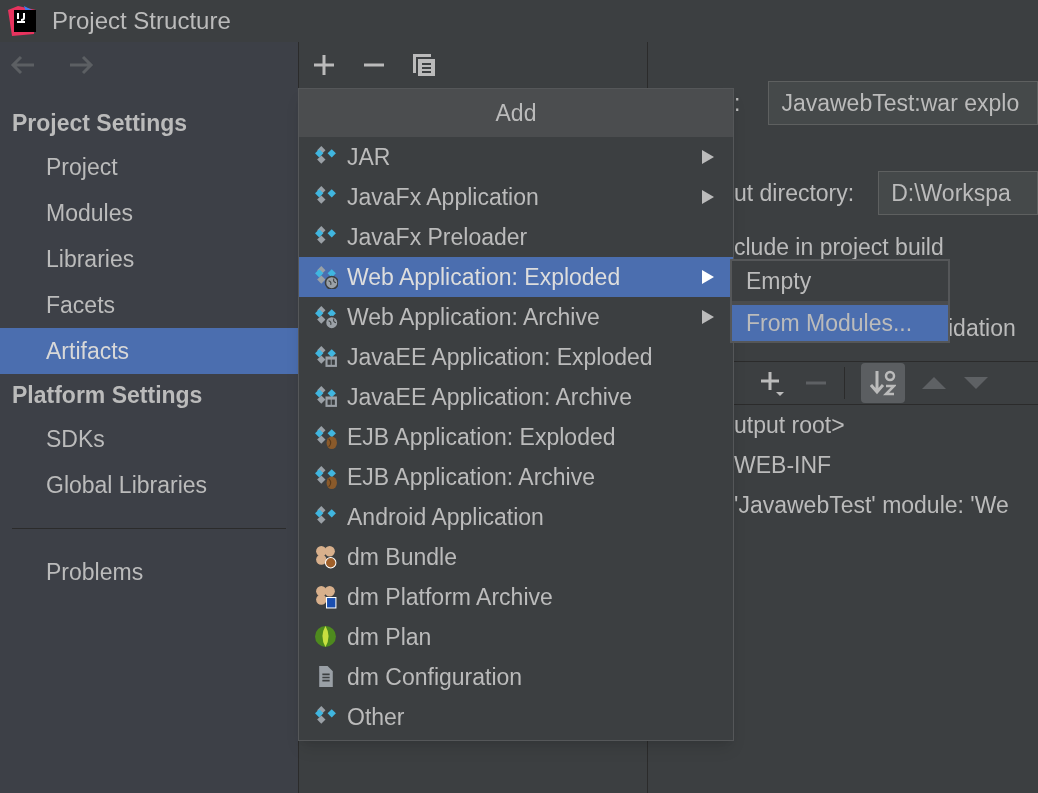 The width and height of the screenshot is (1038, 793). I want to click on sidebar-item: SDKs, so click(149, 439).